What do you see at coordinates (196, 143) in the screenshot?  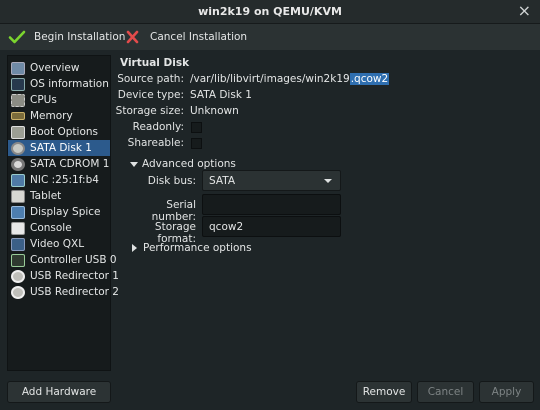 I see `shareable-checkbox` at bounding box center [196, 143].